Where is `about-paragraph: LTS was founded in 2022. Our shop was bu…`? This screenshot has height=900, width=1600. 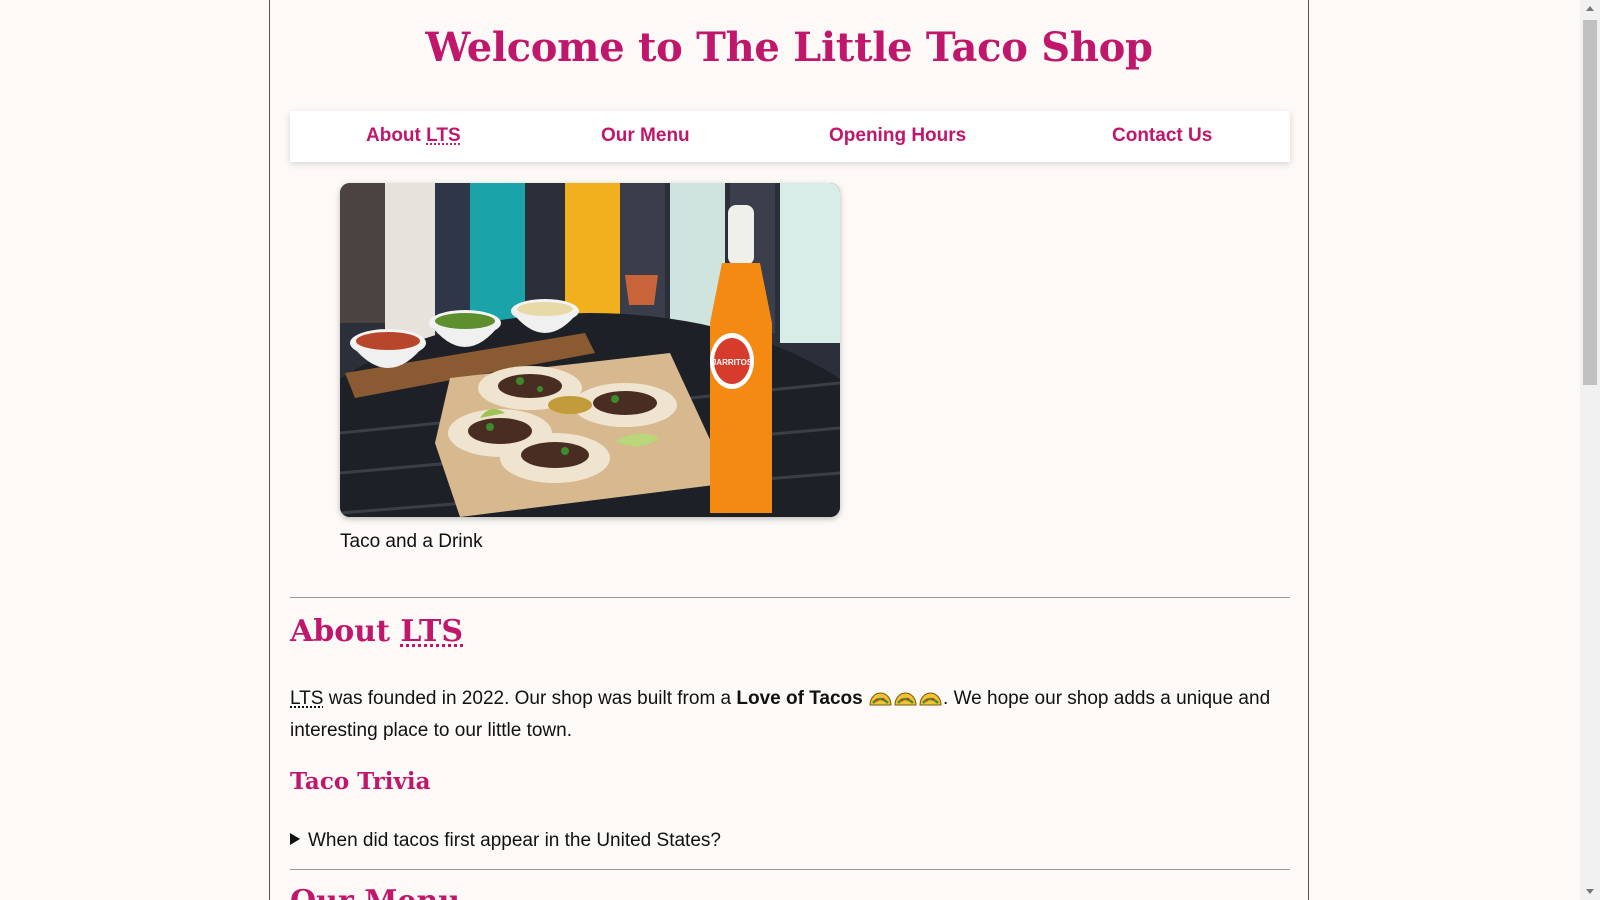 about-paragraph: LTS was founded in 2022. Our shop was bu… is located at coordinates (790, 715).